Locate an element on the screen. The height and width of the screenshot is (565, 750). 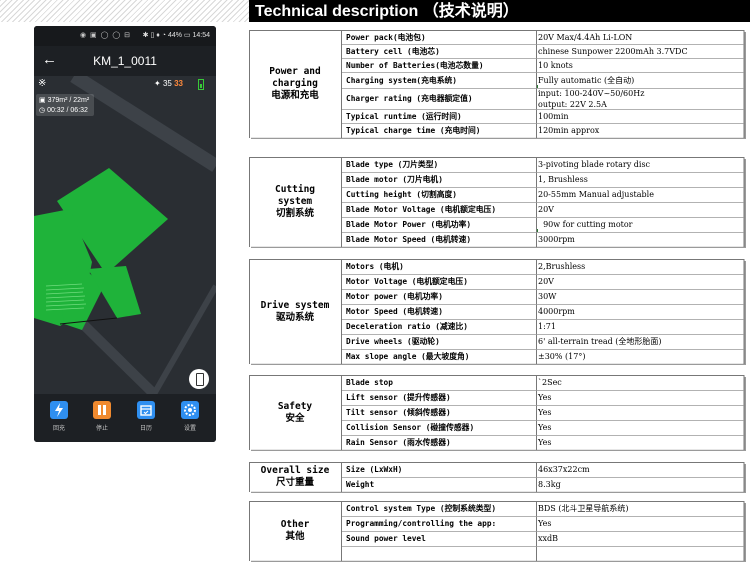
spec-row: Power pack(电池包) 20V Max/4.4Ah Li-LON is located at coordinates (543, 37).